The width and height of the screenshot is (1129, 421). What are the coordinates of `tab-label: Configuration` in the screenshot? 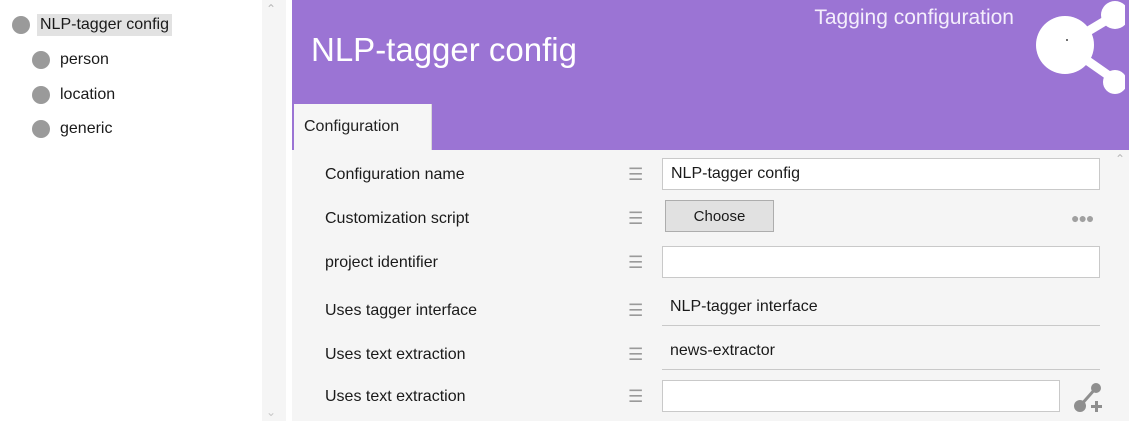 It's located at (352, 126).